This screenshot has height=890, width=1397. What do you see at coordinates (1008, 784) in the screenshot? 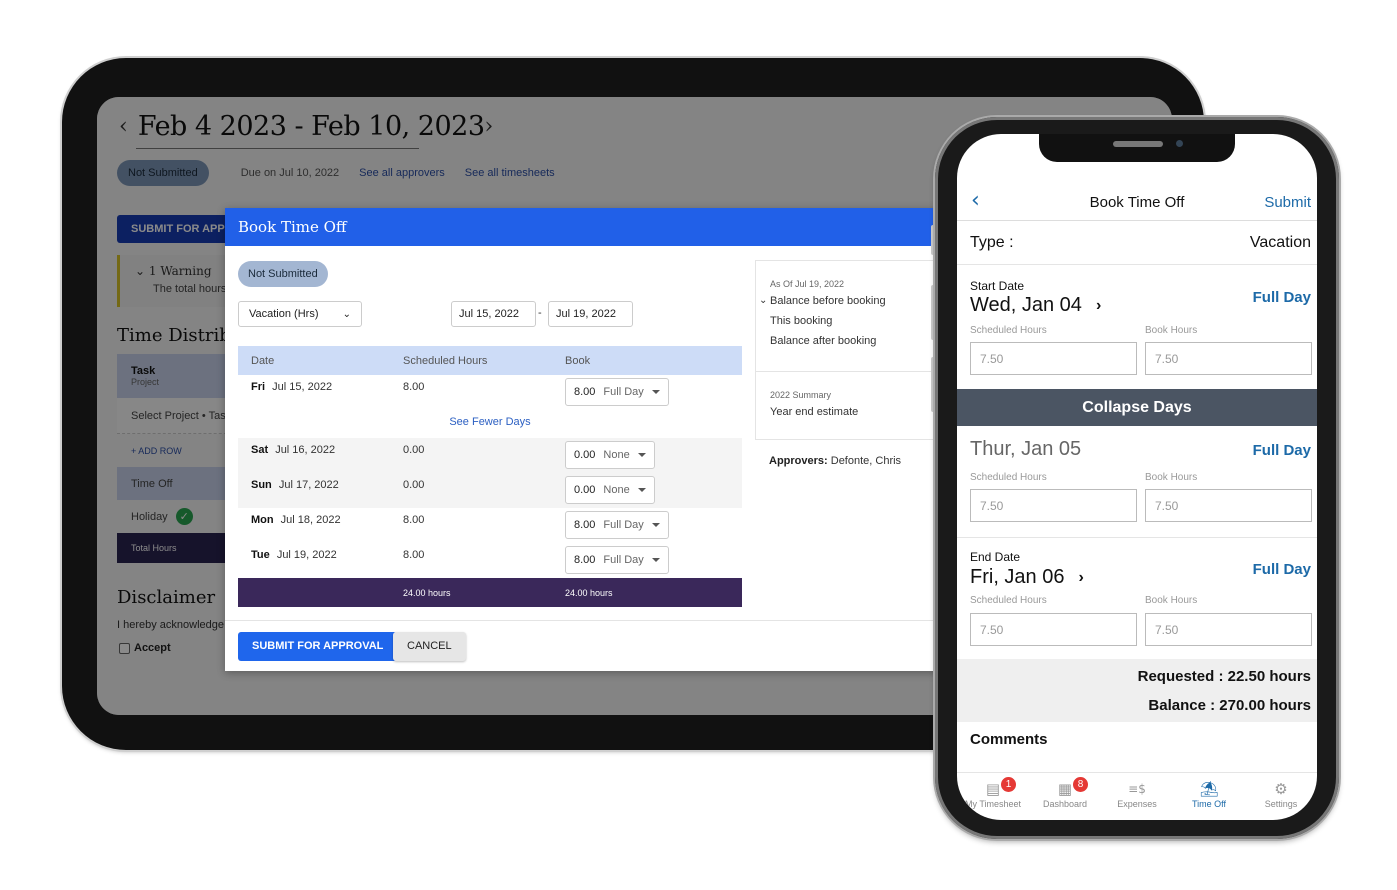
I see `notification-badge: 1` at bounding box center [1008, 784].